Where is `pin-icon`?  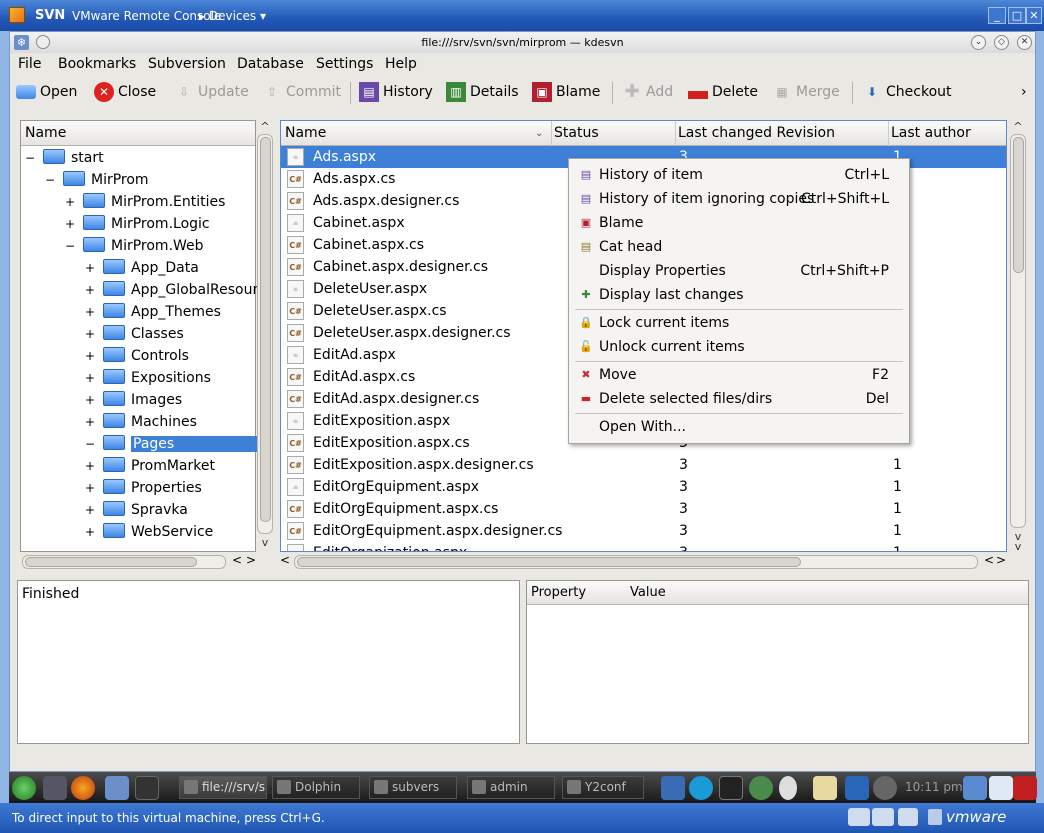 pin-icon is located at coordinates (43, 42).